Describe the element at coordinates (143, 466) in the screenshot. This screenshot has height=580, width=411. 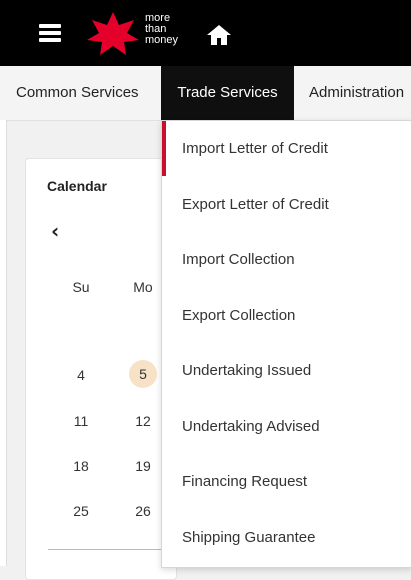
I see `calendar-day: 19` at that location.